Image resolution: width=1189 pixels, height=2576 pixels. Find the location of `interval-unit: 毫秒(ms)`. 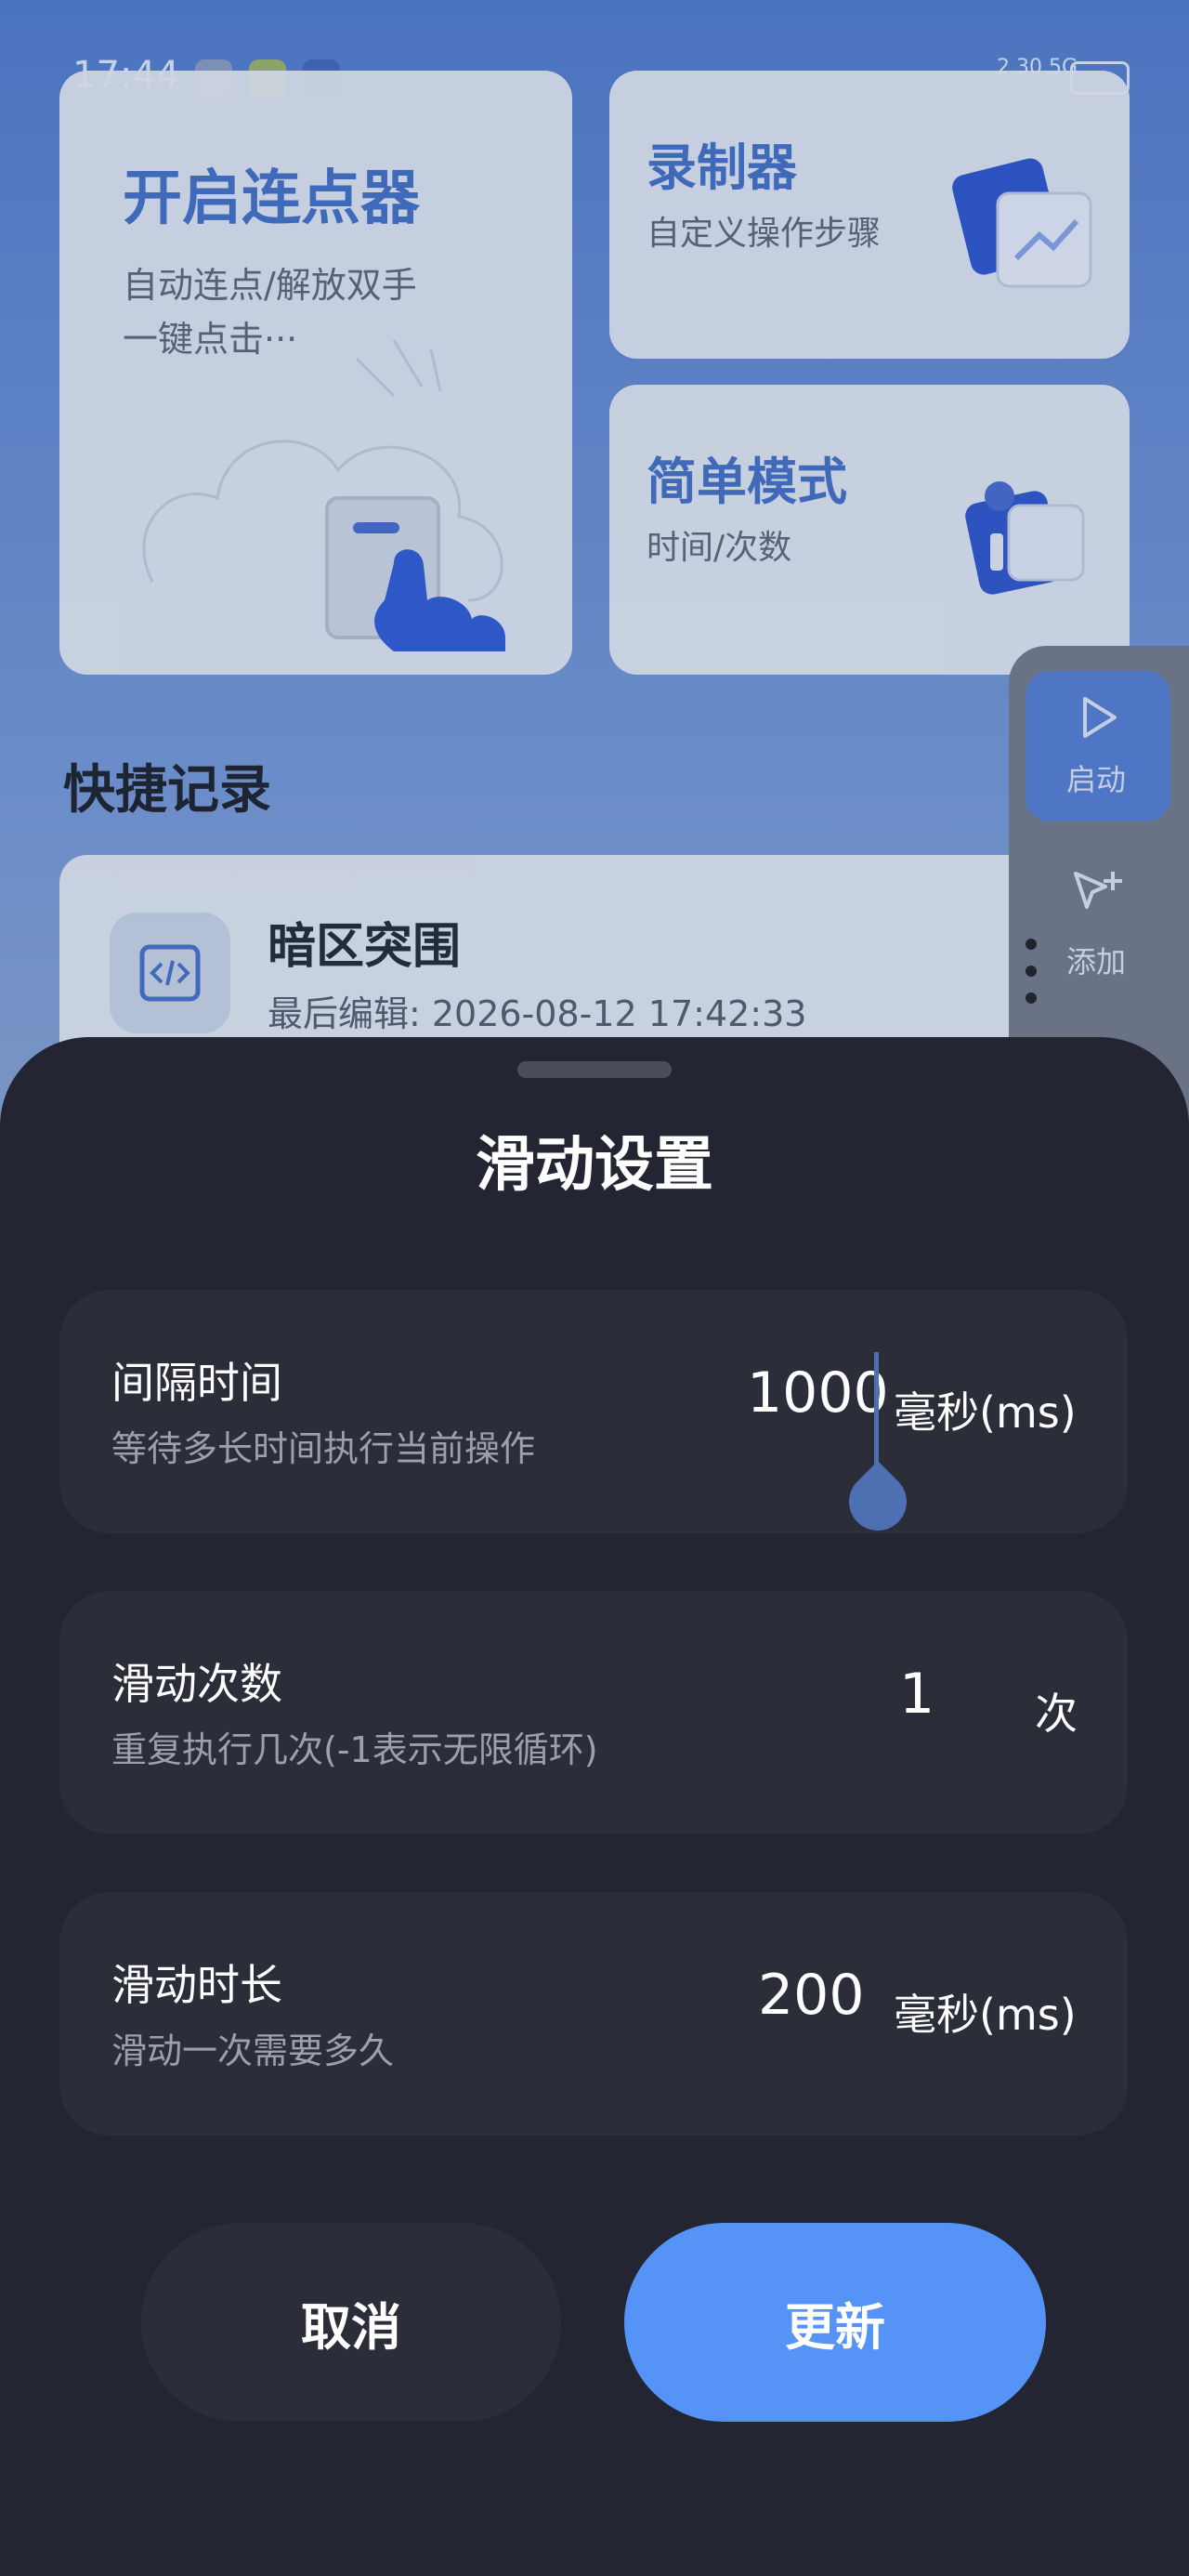

interval-unit: 毫秒(ms) is located at coordinates (986, 1412).